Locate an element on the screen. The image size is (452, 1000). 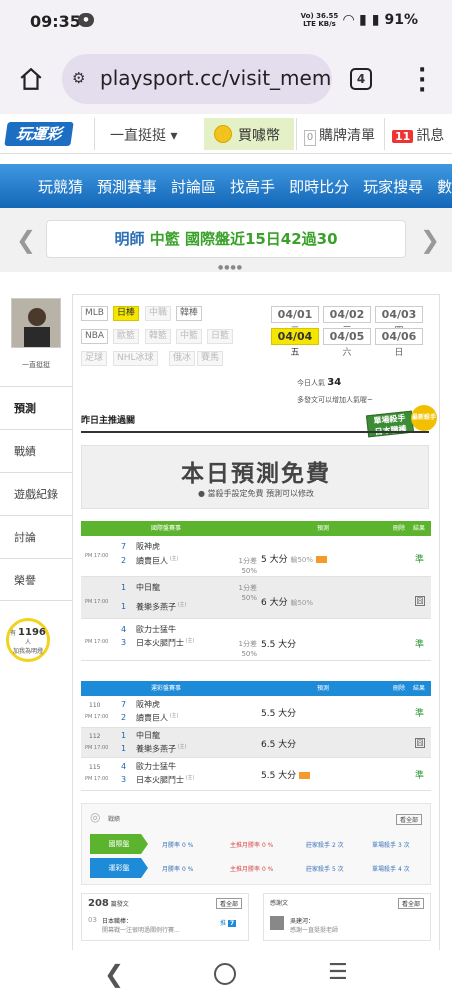
sidebar-item-predict: 預測 is located at coordinates (36, 407).